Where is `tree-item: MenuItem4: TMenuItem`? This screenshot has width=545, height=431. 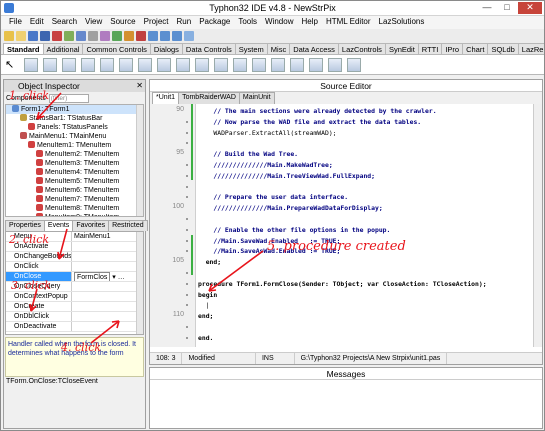 tree-item: MenuItem4: TMenuItem is located at coordinates (74, 172).